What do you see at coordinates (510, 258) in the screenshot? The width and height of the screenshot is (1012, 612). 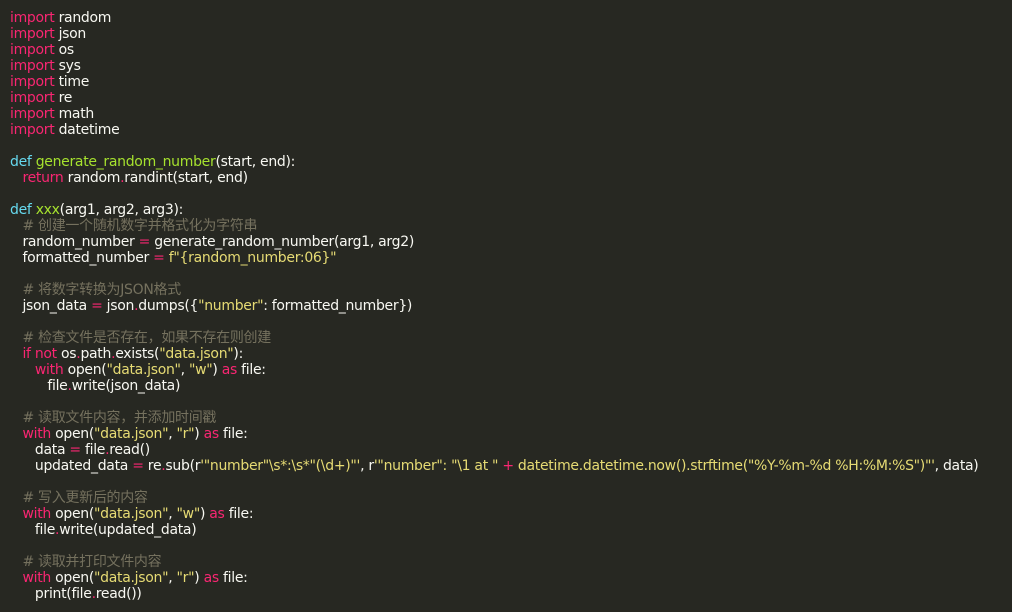 I see `code-line: formatted_number = f"{random_number:06}"` at bounding box center [510, 258].